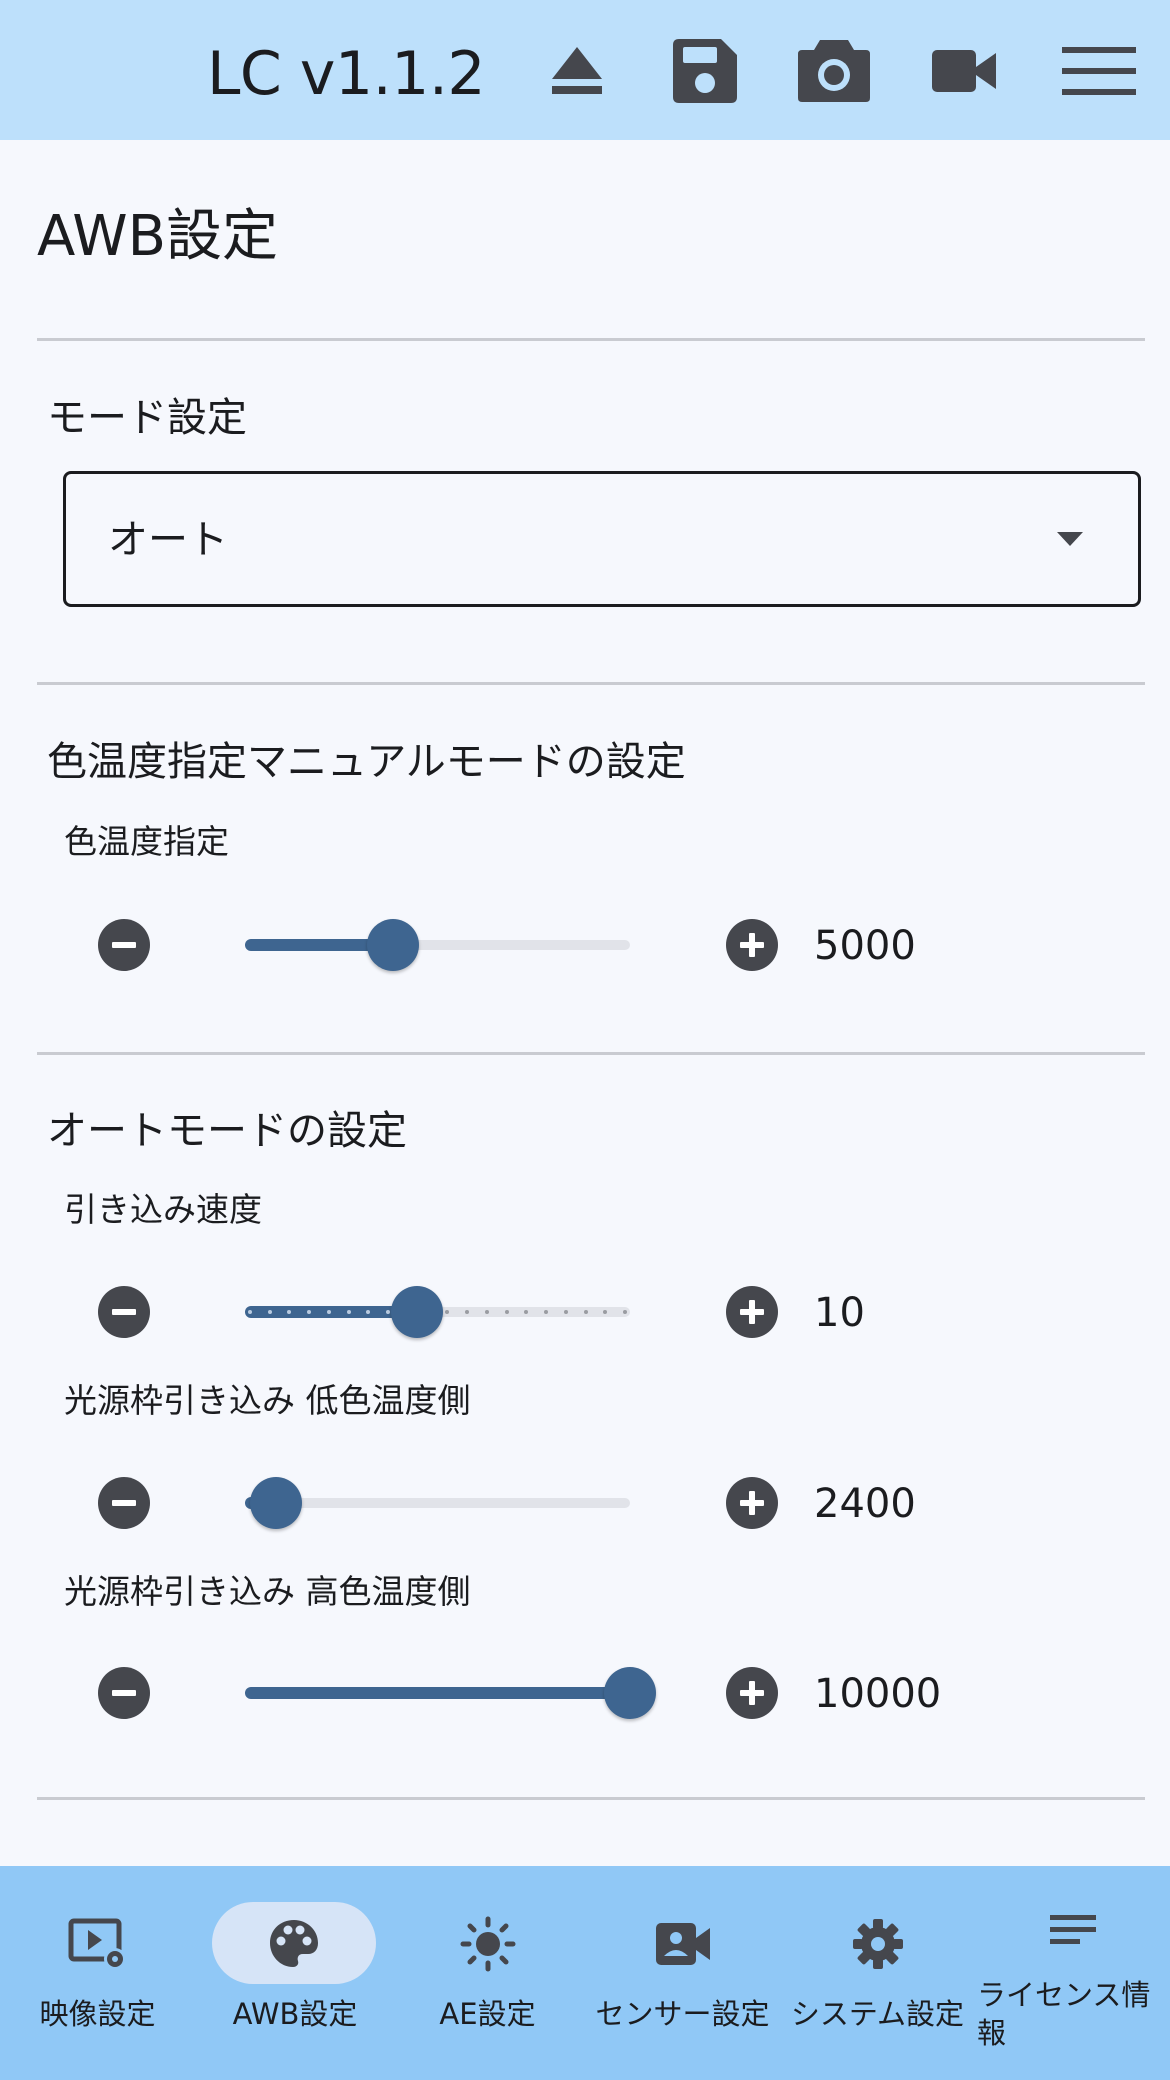 This screenshot has height=2080, width=1170. What do you see at coordinates (366, 762) in the screenshot?
I see `manual-mode-section-title: 色温度指定マニュアルモードの設定` at bounding box center [366, 762].